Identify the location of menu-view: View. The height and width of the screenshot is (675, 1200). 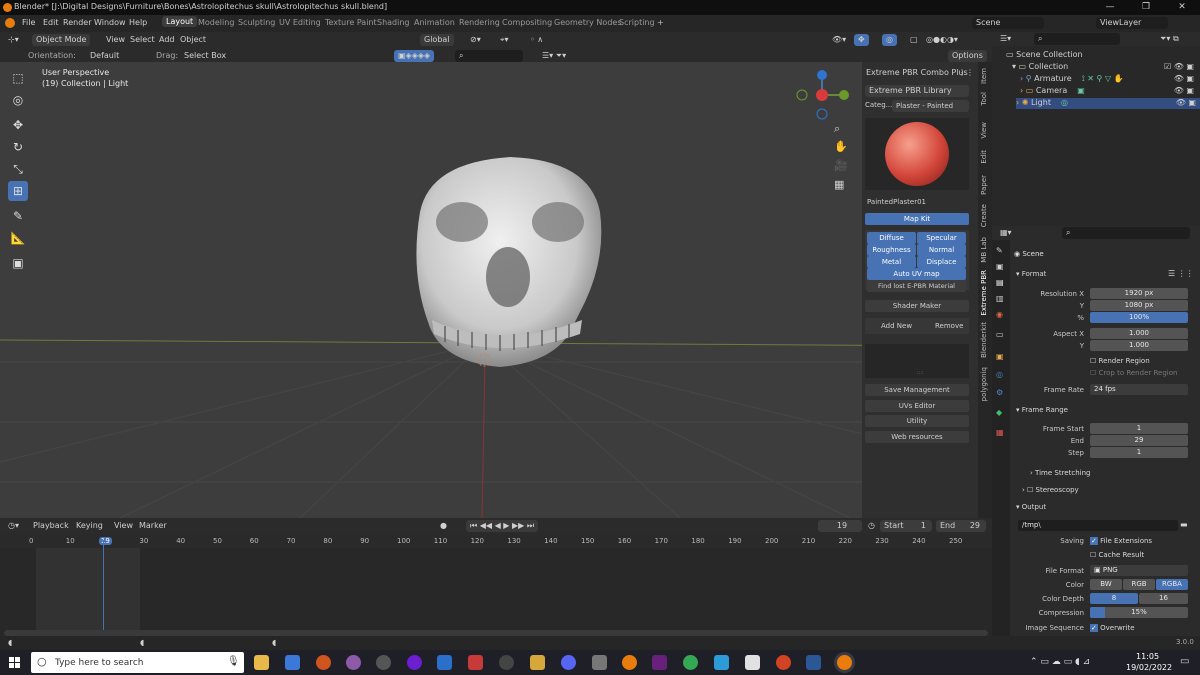
(115, 40).